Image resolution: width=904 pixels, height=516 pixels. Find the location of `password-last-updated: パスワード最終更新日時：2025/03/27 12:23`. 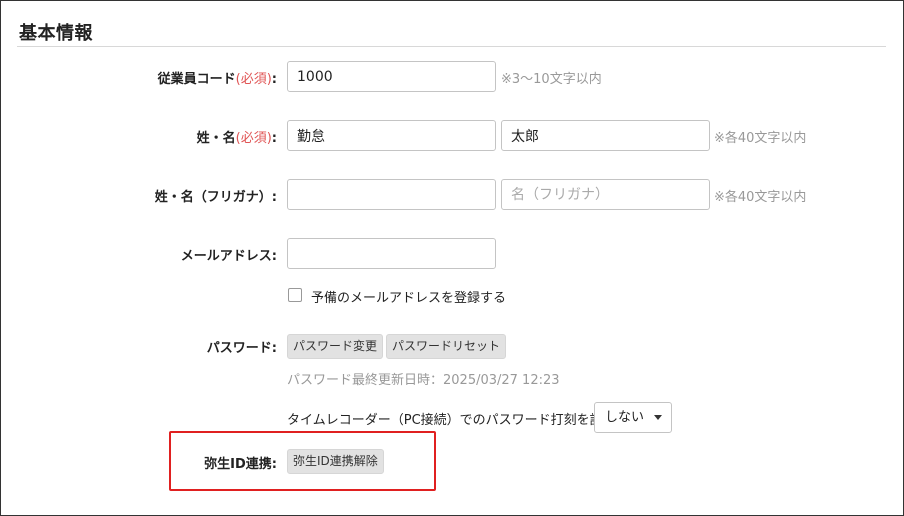

password-last-updated: パスワード最終更新日時：2025/03/27 12:23 is located at coordinates (423, 380).